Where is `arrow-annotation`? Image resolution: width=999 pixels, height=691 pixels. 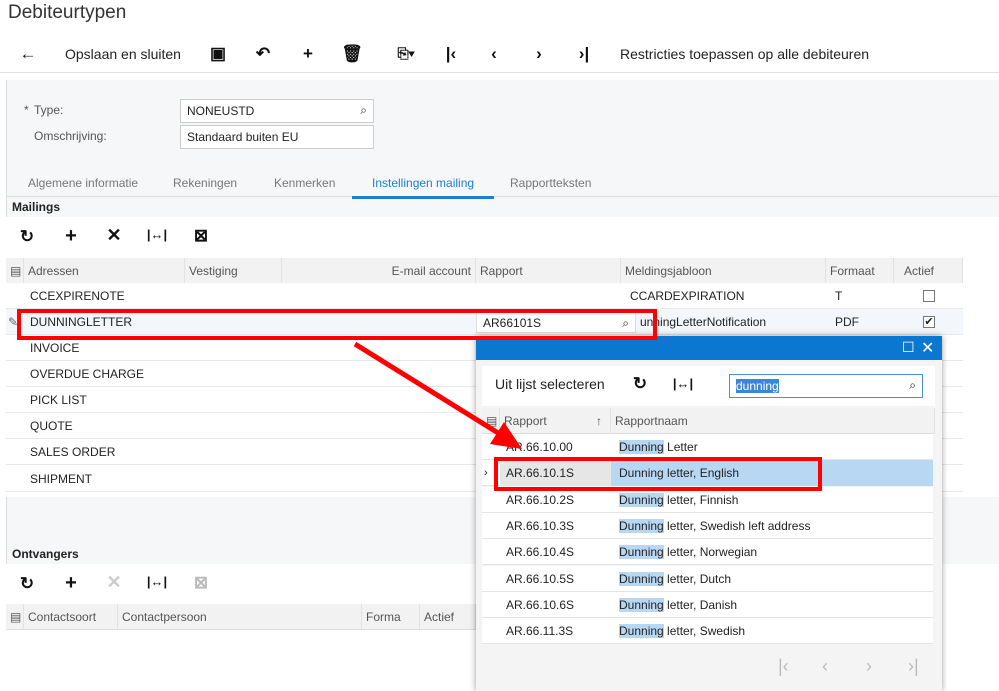
arrow-annotation is located at coordinates (437, 395).